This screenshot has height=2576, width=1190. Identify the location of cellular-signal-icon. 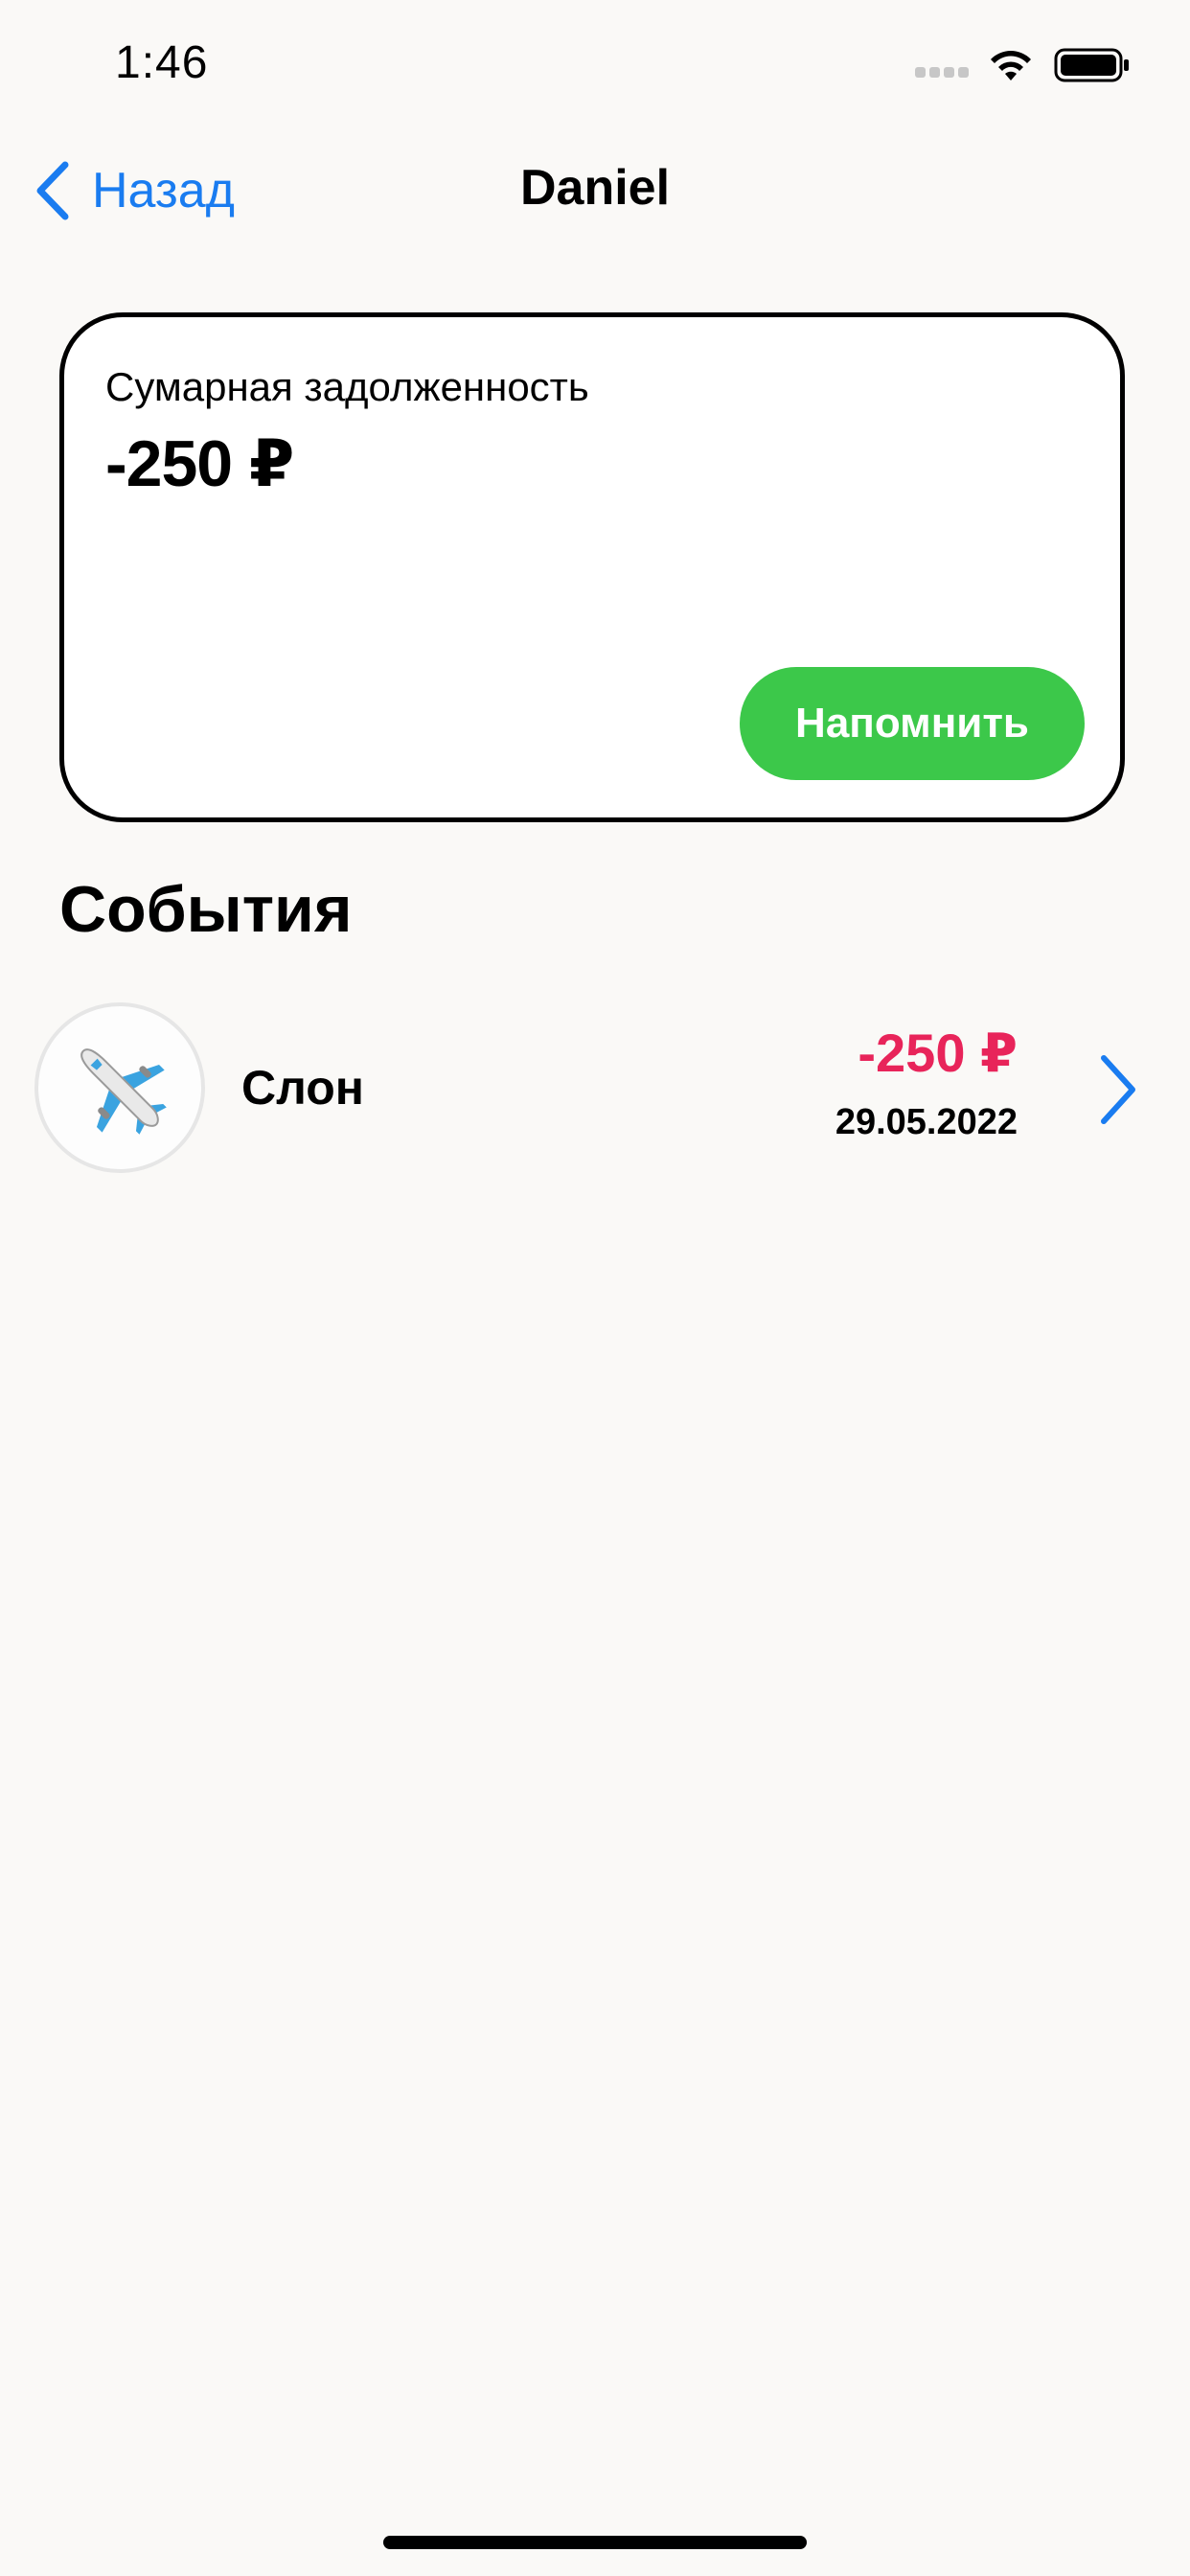
(943, 73).